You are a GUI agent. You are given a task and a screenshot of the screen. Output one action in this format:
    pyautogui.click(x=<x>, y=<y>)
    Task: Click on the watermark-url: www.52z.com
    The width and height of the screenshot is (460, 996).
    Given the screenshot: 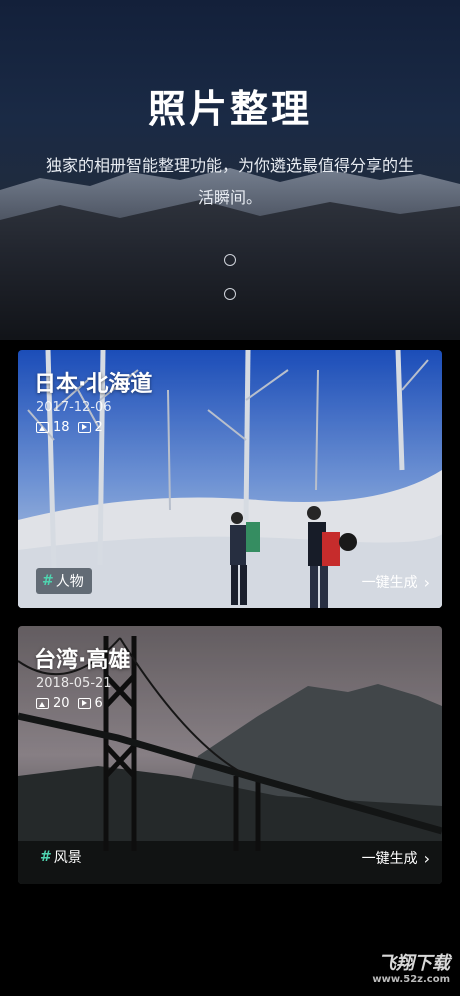 What is the action you would take?
    pyautogui.click(x=411, y=979)
    